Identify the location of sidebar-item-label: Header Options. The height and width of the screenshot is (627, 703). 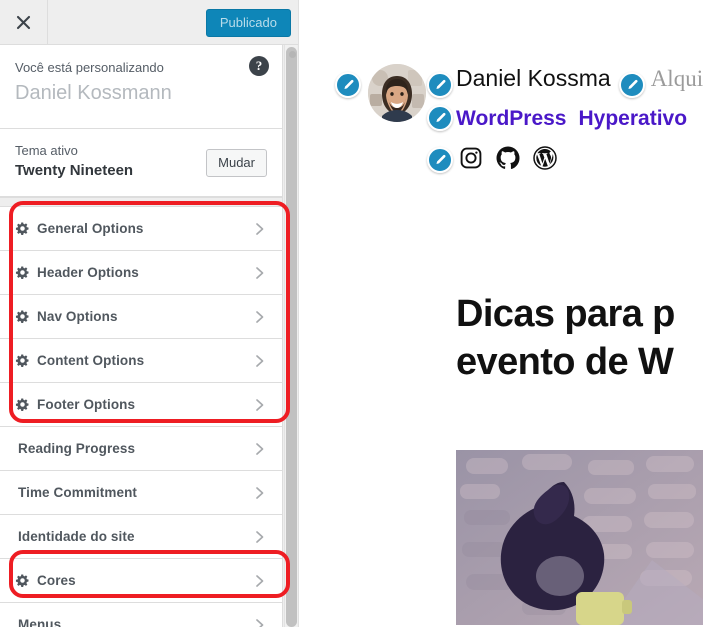
(88, 272).